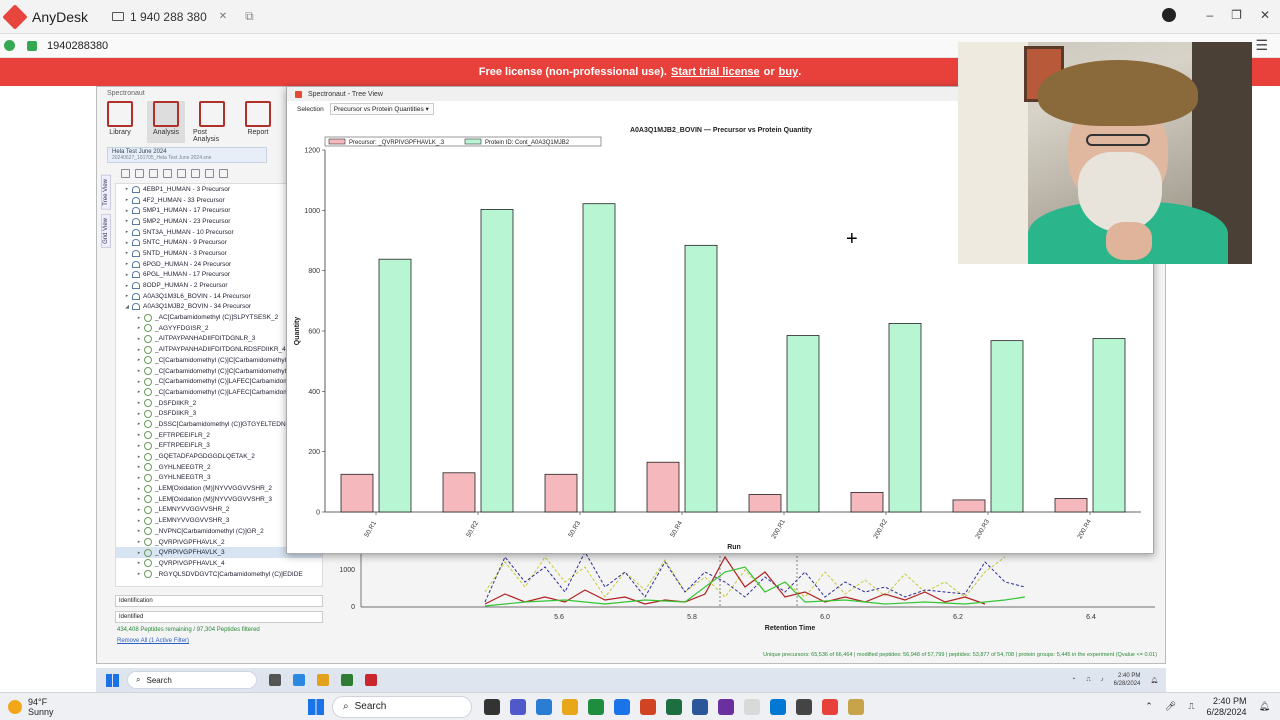 The height and width of the screenshot is (720, 1280). What do you see at coordinates (1169, 15) in the screenshot?
I see `account-avatar-icon` at bounding box center [1169, 15].